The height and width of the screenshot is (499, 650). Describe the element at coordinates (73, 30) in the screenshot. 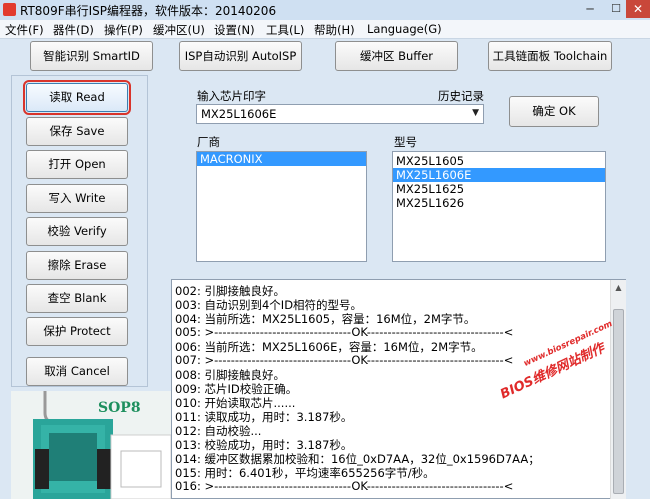

I see `menu-device: 器件(D)` at that location.